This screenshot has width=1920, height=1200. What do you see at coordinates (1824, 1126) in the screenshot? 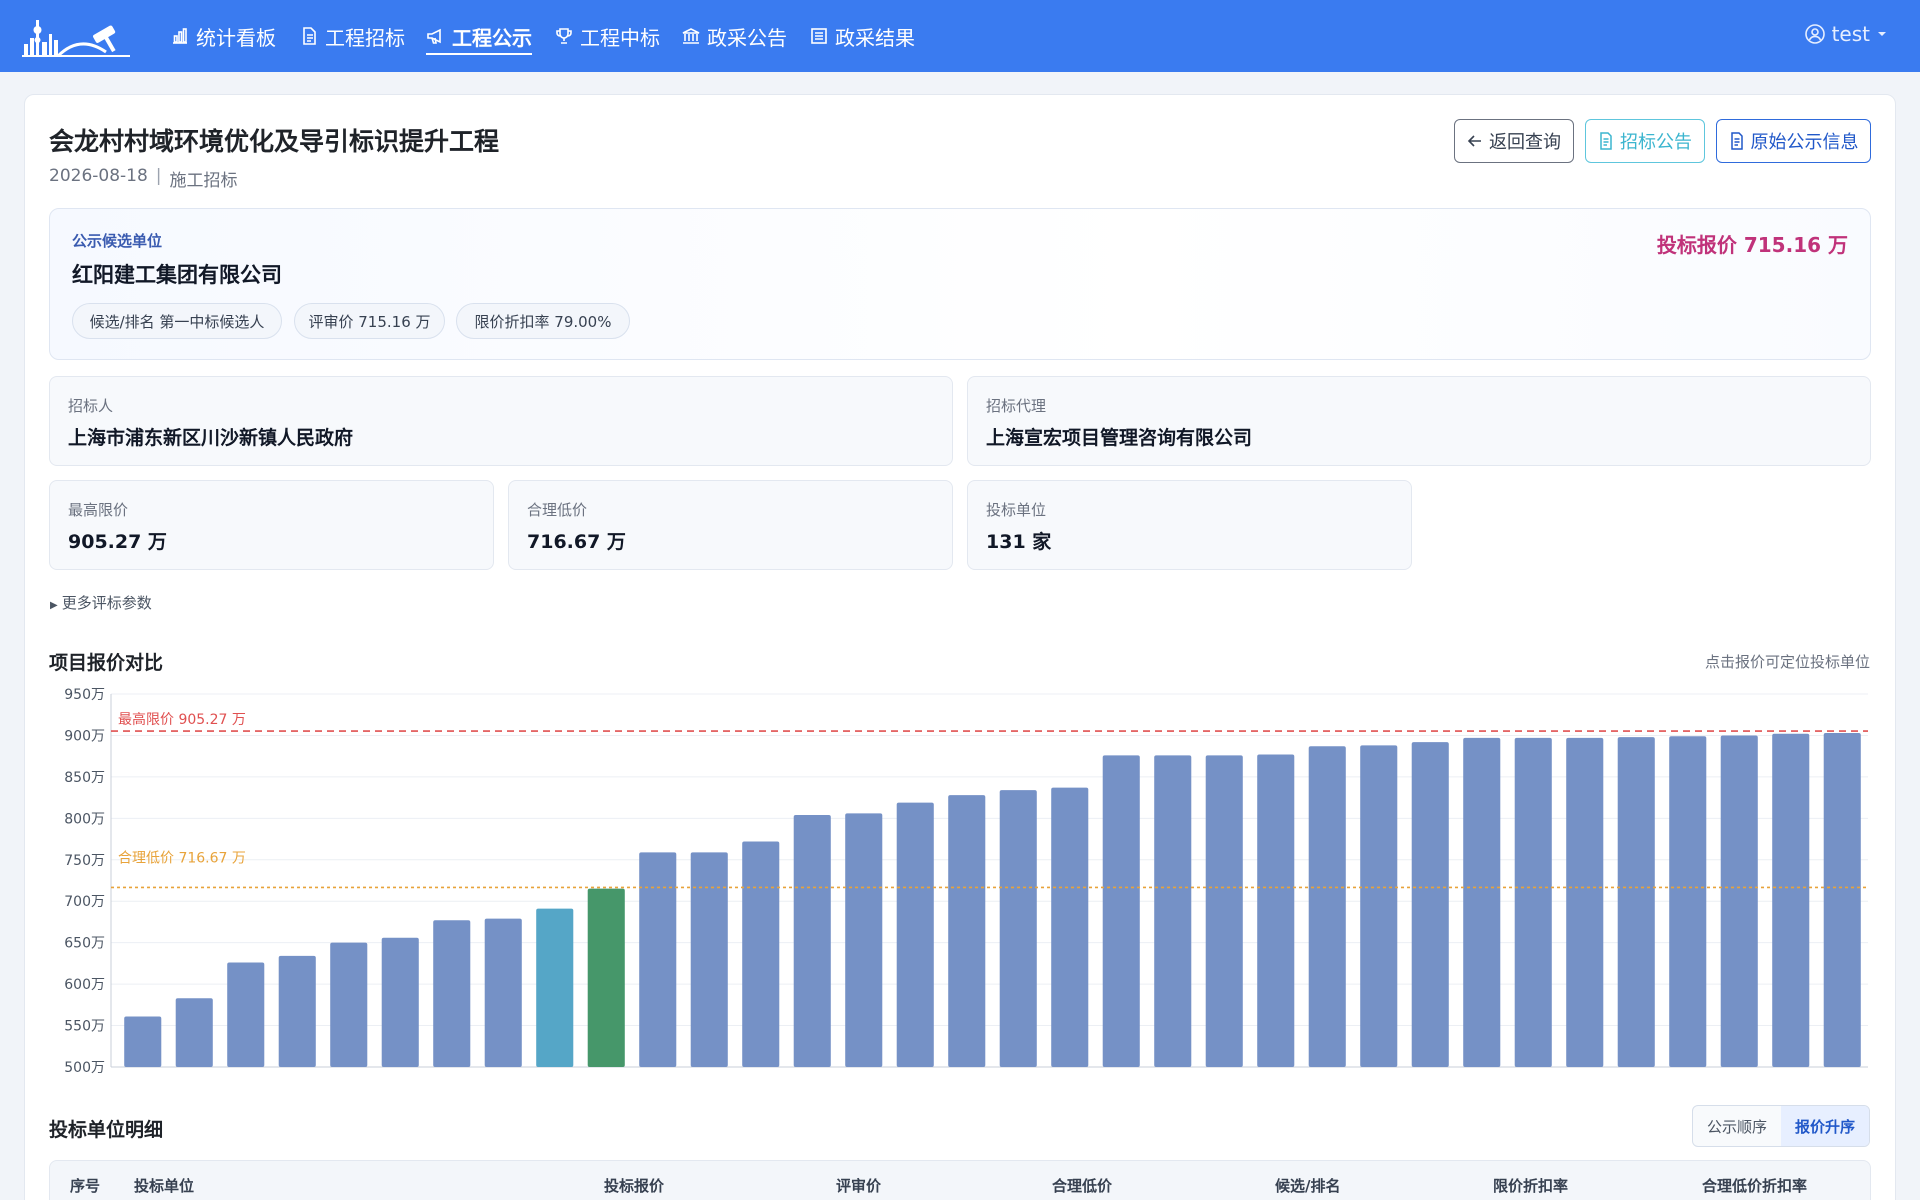
I see `sort-by-price-asc: 报价升序` at bounding box center [1824, 1126].